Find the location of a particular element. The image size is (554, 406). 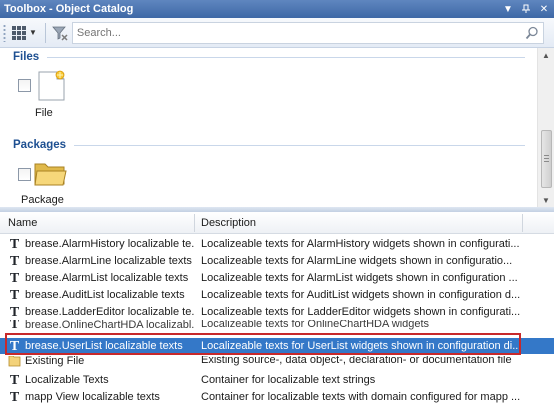

scroll-down-icon: ▼ is located at coordinates (546, 200).